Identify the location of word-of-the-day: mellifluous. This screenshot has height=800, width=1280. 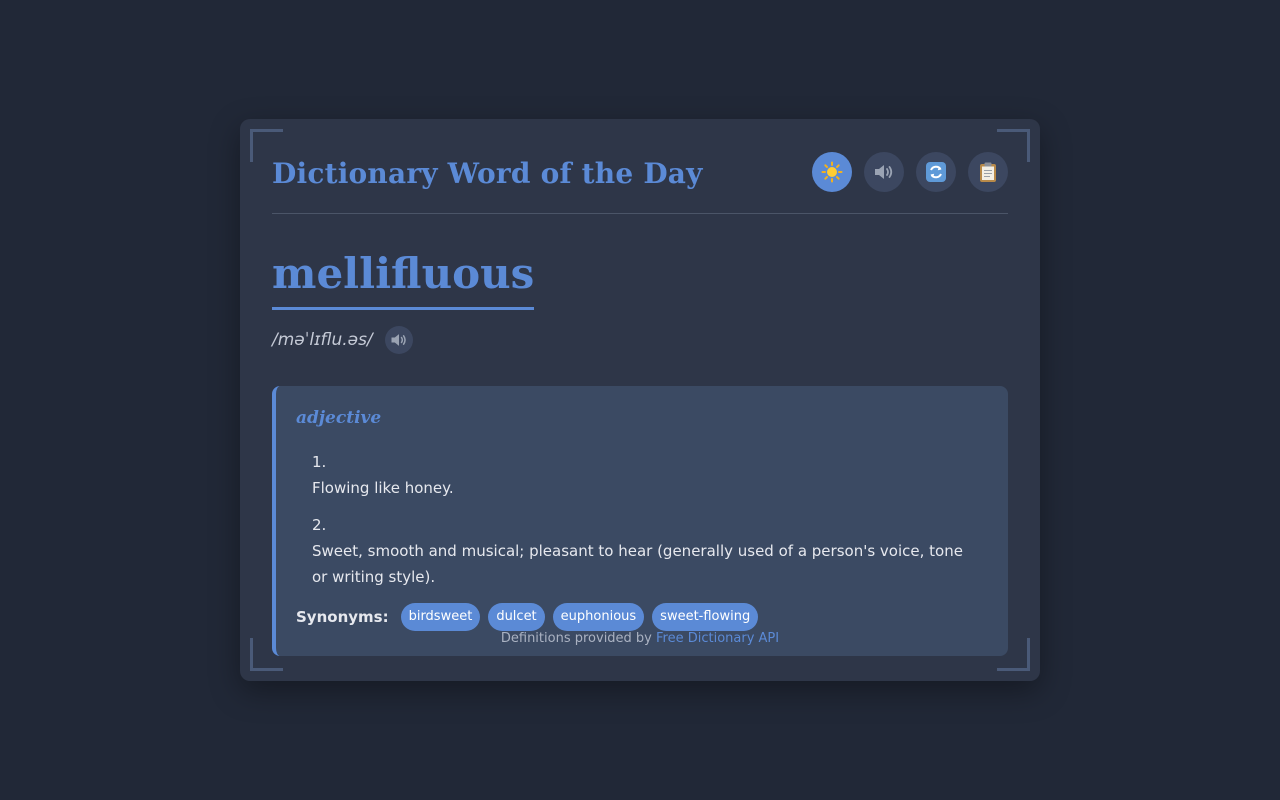
(403, 281).